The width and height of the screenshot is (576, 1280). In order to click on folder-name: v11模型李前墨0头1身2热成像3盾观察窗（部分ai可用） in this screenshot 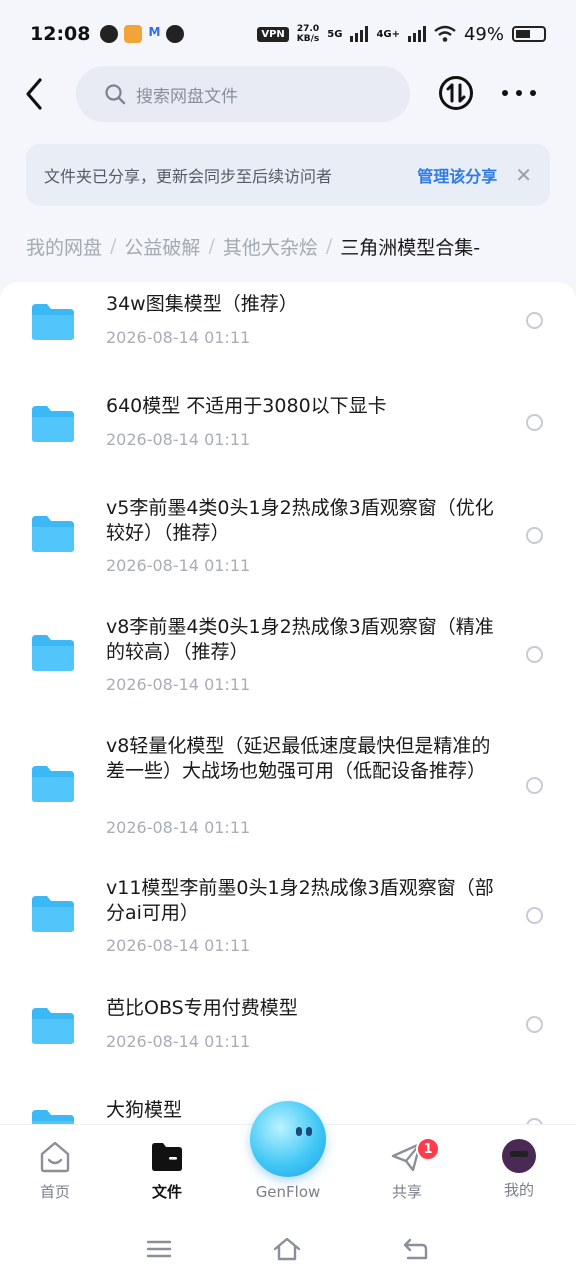, I will do `click(300, 900)`.